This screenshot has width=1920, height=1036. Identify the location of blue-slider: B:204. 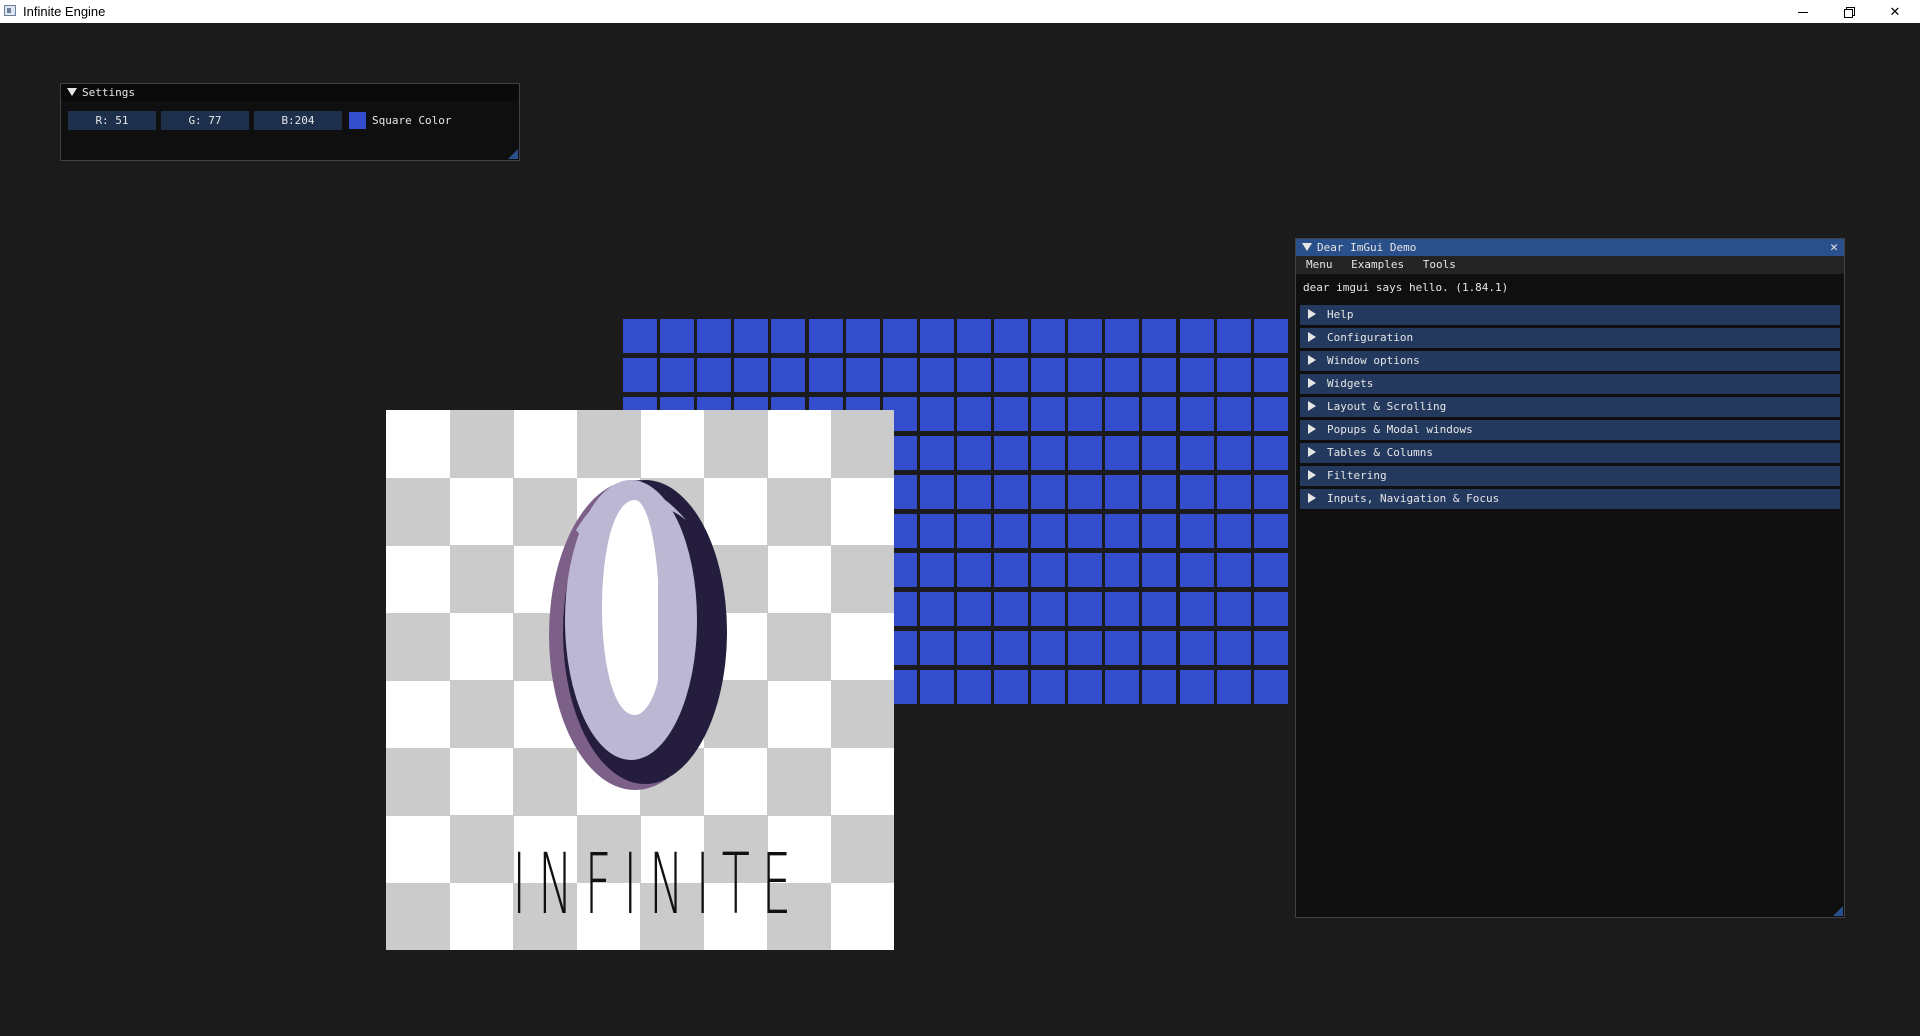
(298, 120).